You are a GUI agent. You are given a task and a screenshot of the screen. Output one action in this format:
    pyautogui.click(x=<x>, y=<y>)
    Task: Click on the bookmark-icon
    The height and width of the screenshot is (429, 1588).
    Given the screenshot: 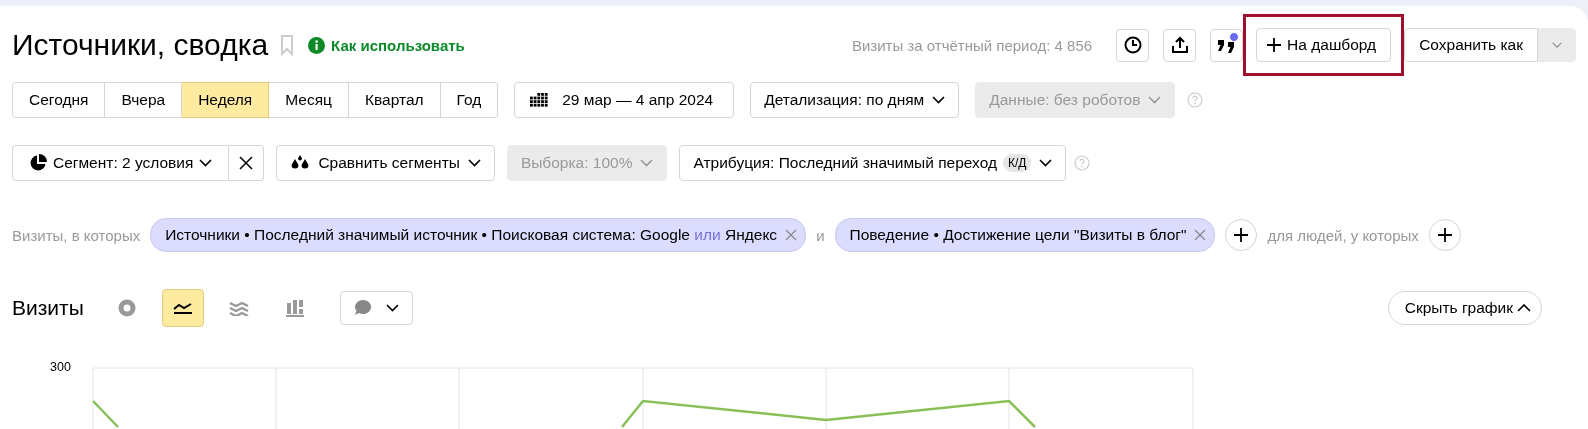 What is the action you would take?
    pyautogui.click(x=287, y=45)
    